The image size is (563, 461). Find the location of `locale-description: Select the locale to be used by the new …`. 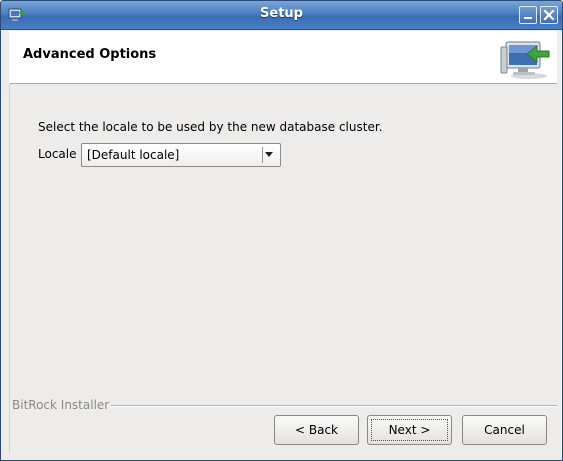

locale-description: Select the locale to be used by the new … is located at coordinates (210, 127).